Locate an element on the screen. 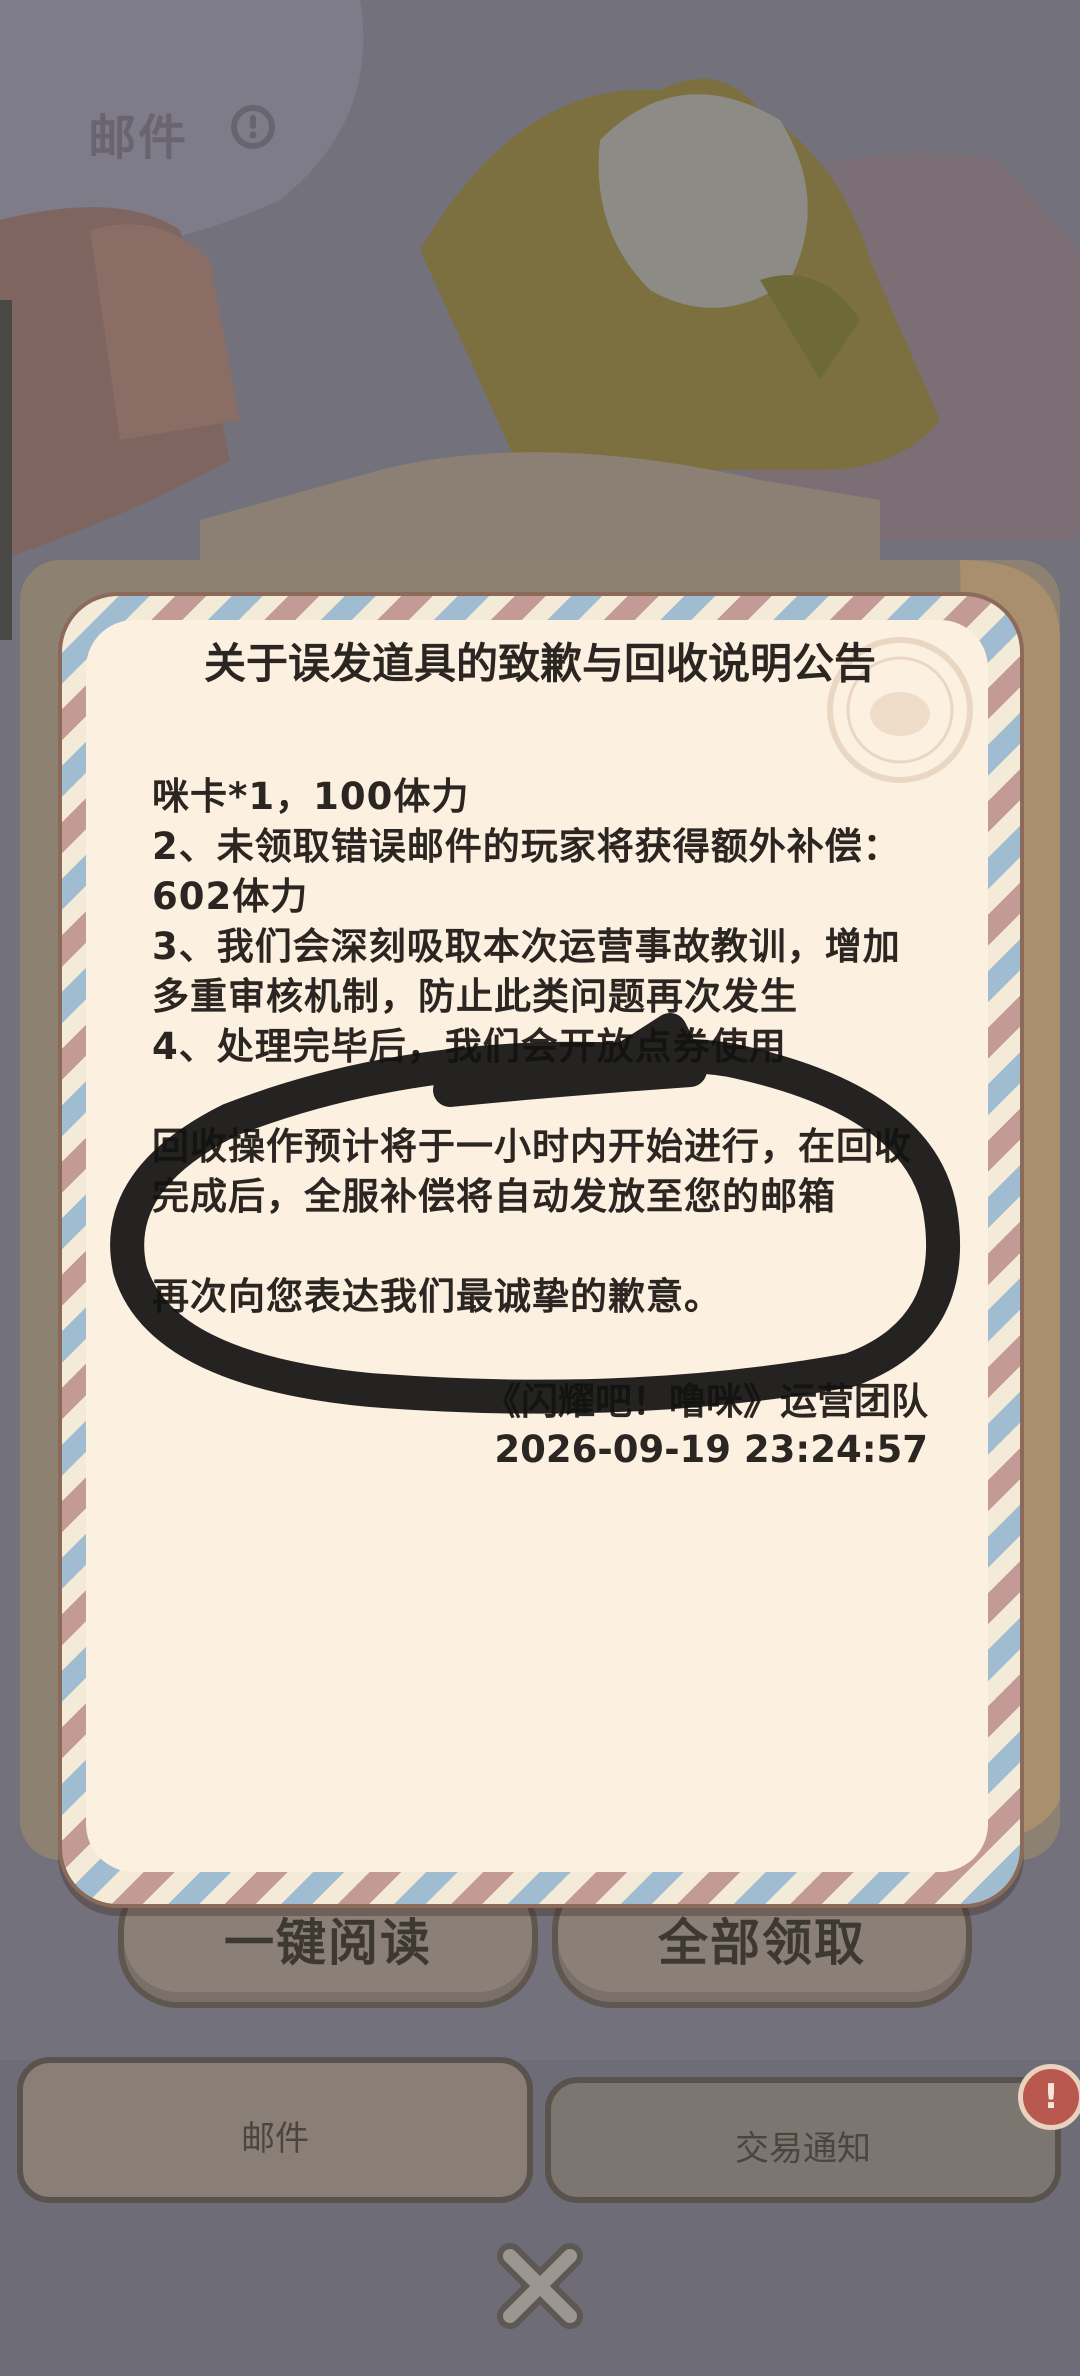 This screenshot has height=2376, width=1080. tab-mail-label: 邮件 is located at coordinates (275, 2138).